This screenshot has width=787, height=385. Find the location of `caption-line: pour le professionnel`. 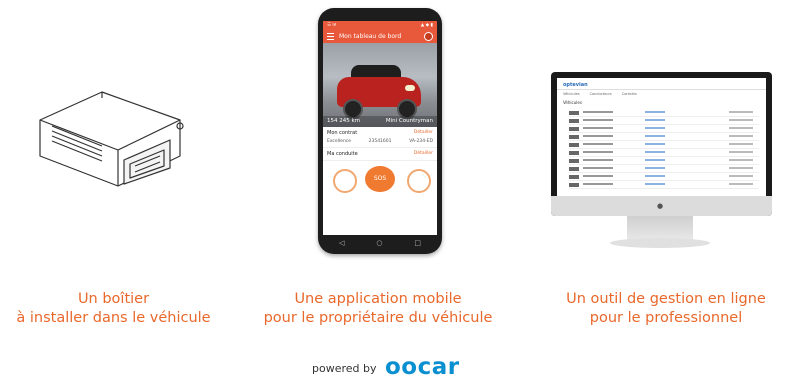

caption-line: pour le professionnel is located at coordinates (666, 318).